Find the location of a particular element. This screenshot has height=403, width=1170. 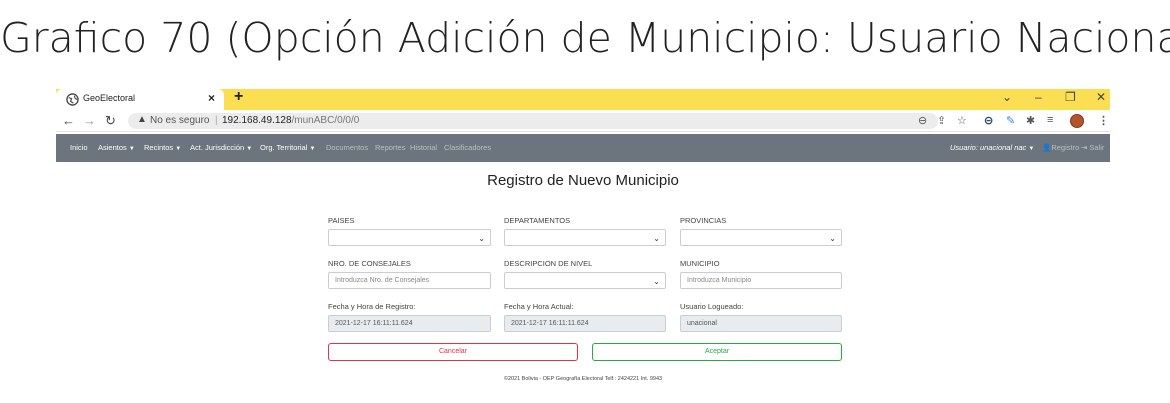

nav-item-recintos: Recintos ▼ is located at coordinates (162, 147).